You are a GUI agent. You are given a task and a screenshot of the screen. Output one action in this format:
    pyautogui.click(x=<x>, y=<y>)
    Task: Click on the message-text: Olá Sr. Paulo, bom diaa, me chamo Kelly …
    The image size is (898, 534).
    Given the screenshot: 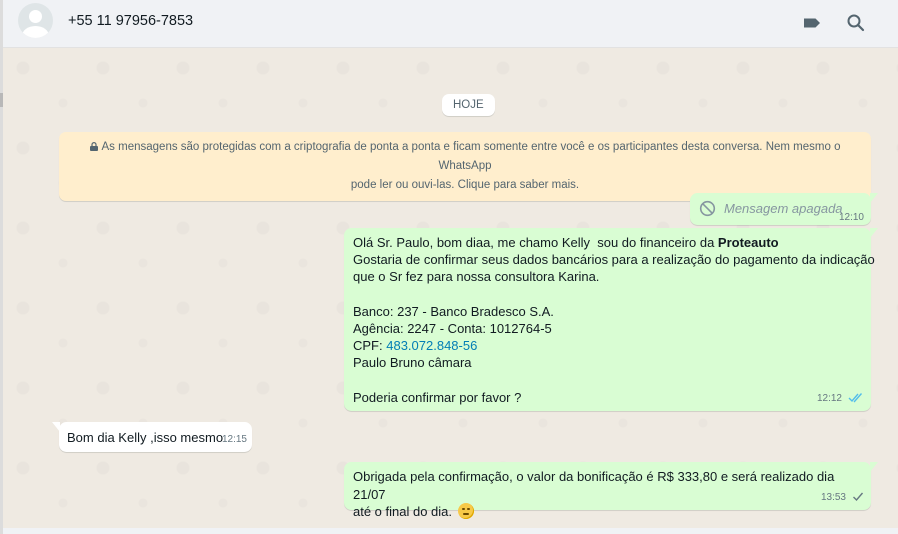 What is the action you would take?
    pyautogui.click(x=535, y=242)
    